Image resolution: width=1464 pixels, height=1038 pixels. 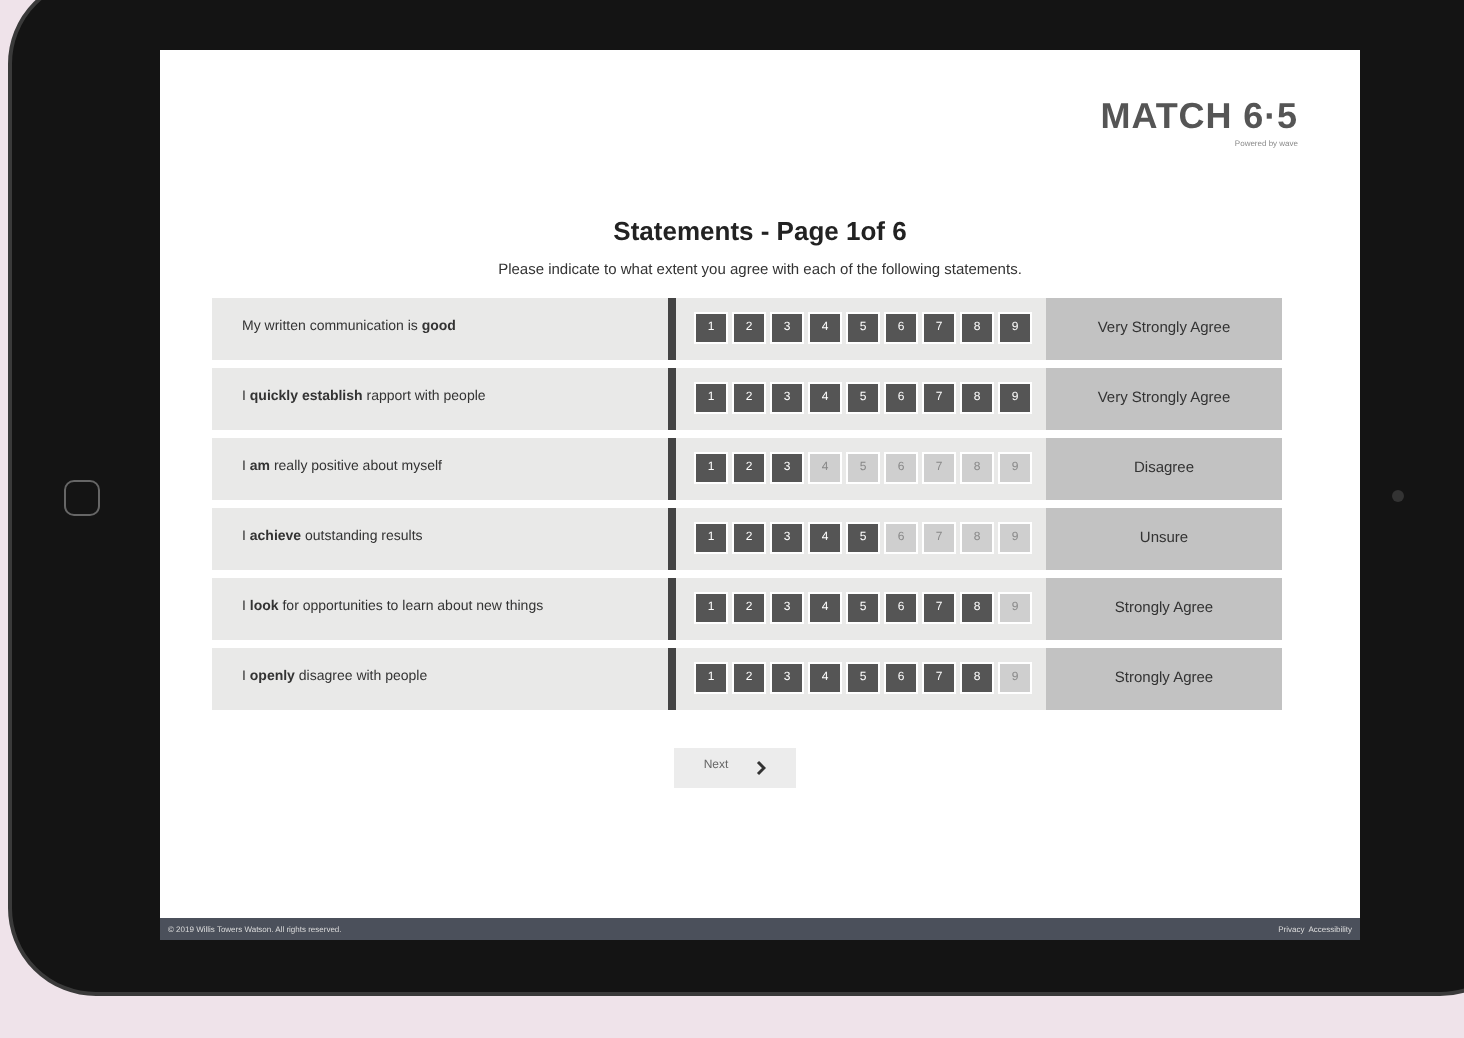 I want to click on chevron-right-icon, so click(x=761, y=767).